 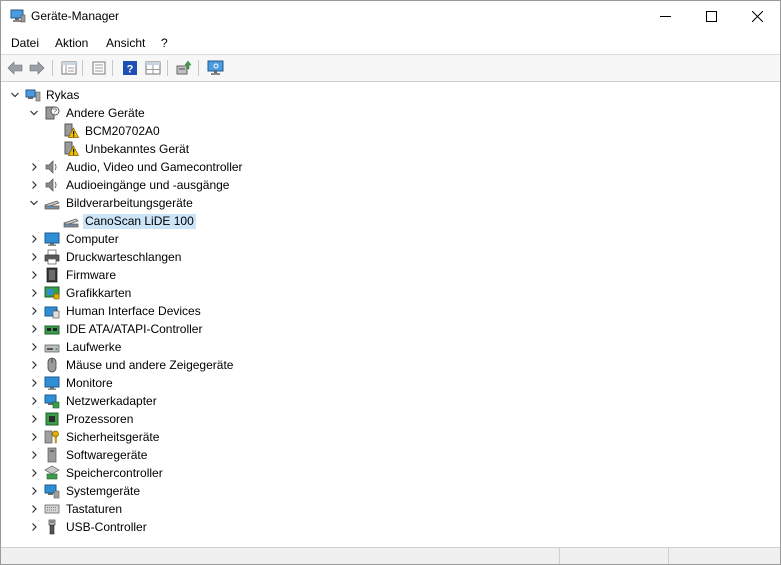 What do you see at coordinates (390, 419) in the screenshot?
I see `tree-category-item: Prozessoren` at bounding box center [390, 419].